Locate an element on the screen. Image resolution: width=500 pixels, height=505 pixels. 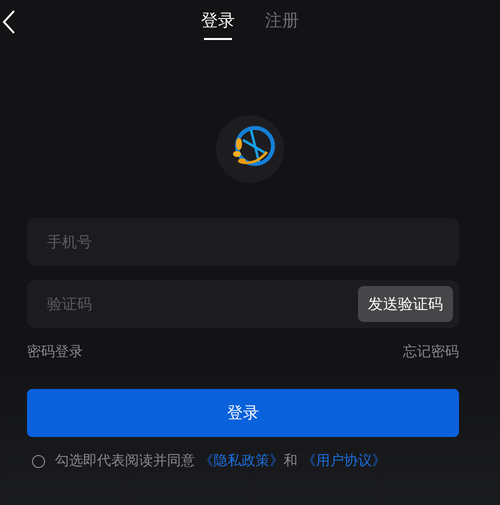
send-code-button: 发送验证码 is located at coordinates (405, 304).